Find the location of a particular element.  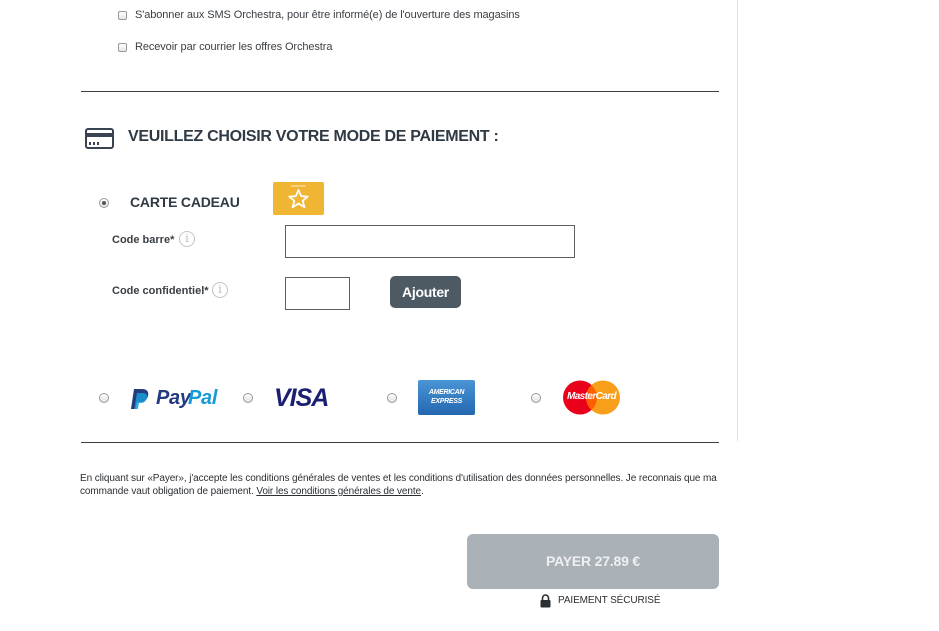

credit-card-icon is located at coordinates (99, 138).